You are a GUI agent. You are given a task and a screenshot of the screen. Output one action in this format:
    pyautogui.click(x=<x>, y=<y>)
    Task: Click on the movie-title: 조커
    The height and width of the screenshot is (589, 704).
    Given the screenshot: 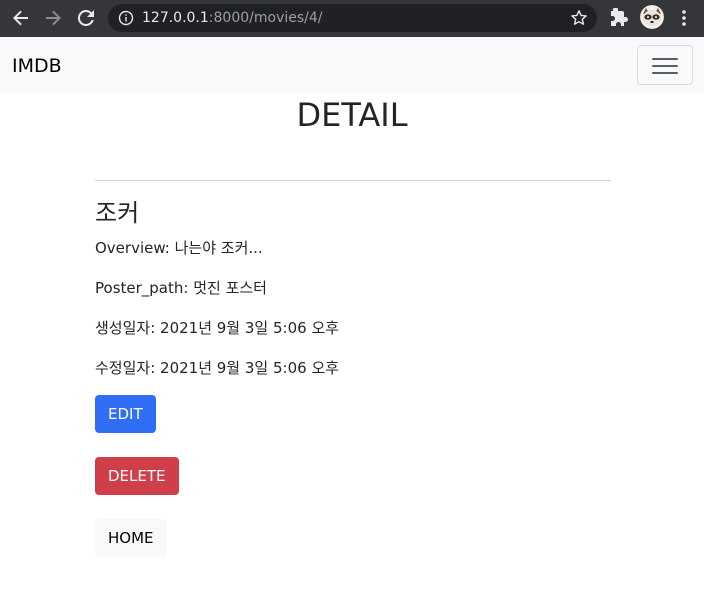 What is the action you would take?
    pyautogui.click(x=117, y=213)
    